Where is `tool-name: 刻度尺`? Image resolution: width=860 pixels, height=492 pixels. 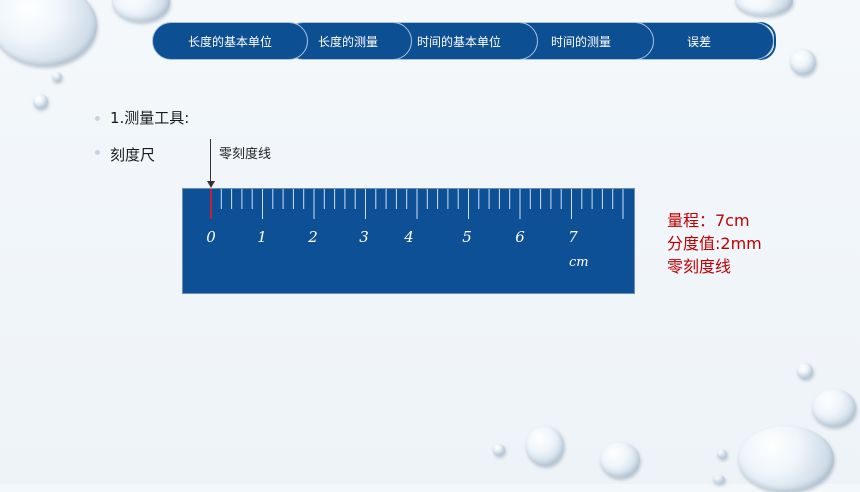 tool-name: 刻度尺 is located at coordinates (133, 155).